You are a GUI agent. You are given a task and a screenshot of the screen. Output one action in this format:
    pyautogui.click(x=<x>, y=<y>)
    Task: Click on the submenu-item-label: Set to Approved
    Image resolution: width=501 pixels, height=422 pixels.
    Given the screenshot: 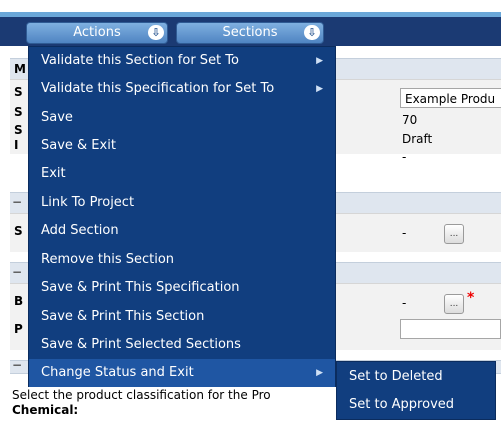 What is the action you would take?
    pyautogui.click(x=402, y=404)
    